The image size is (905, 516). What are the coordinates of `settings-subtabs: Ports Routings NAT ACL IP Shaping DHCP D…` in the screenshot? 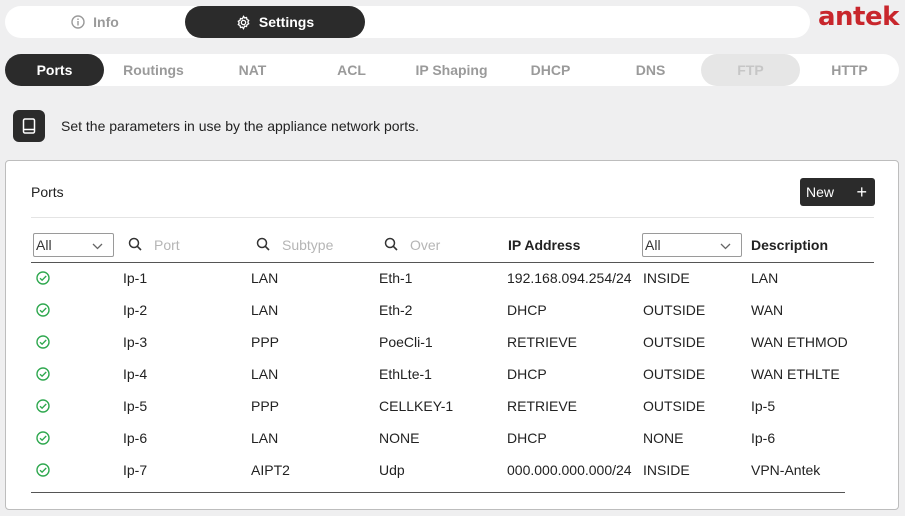 It's located at (452, 70).